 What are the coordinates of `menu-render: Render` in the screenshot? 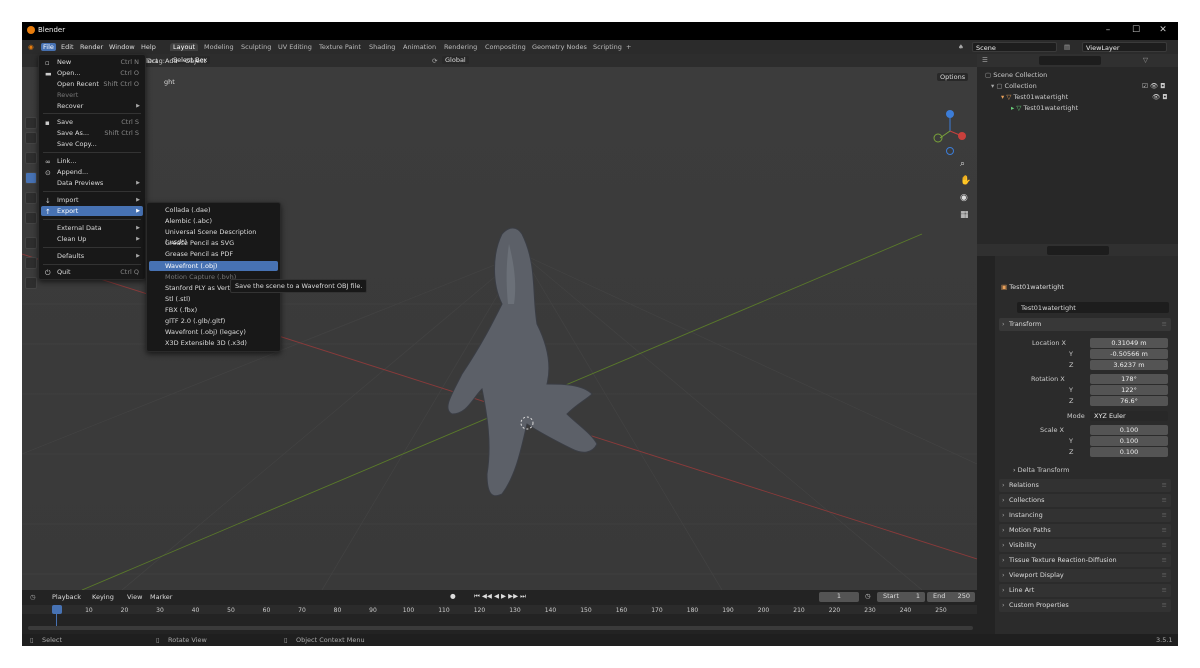 It's located at (91, 47).